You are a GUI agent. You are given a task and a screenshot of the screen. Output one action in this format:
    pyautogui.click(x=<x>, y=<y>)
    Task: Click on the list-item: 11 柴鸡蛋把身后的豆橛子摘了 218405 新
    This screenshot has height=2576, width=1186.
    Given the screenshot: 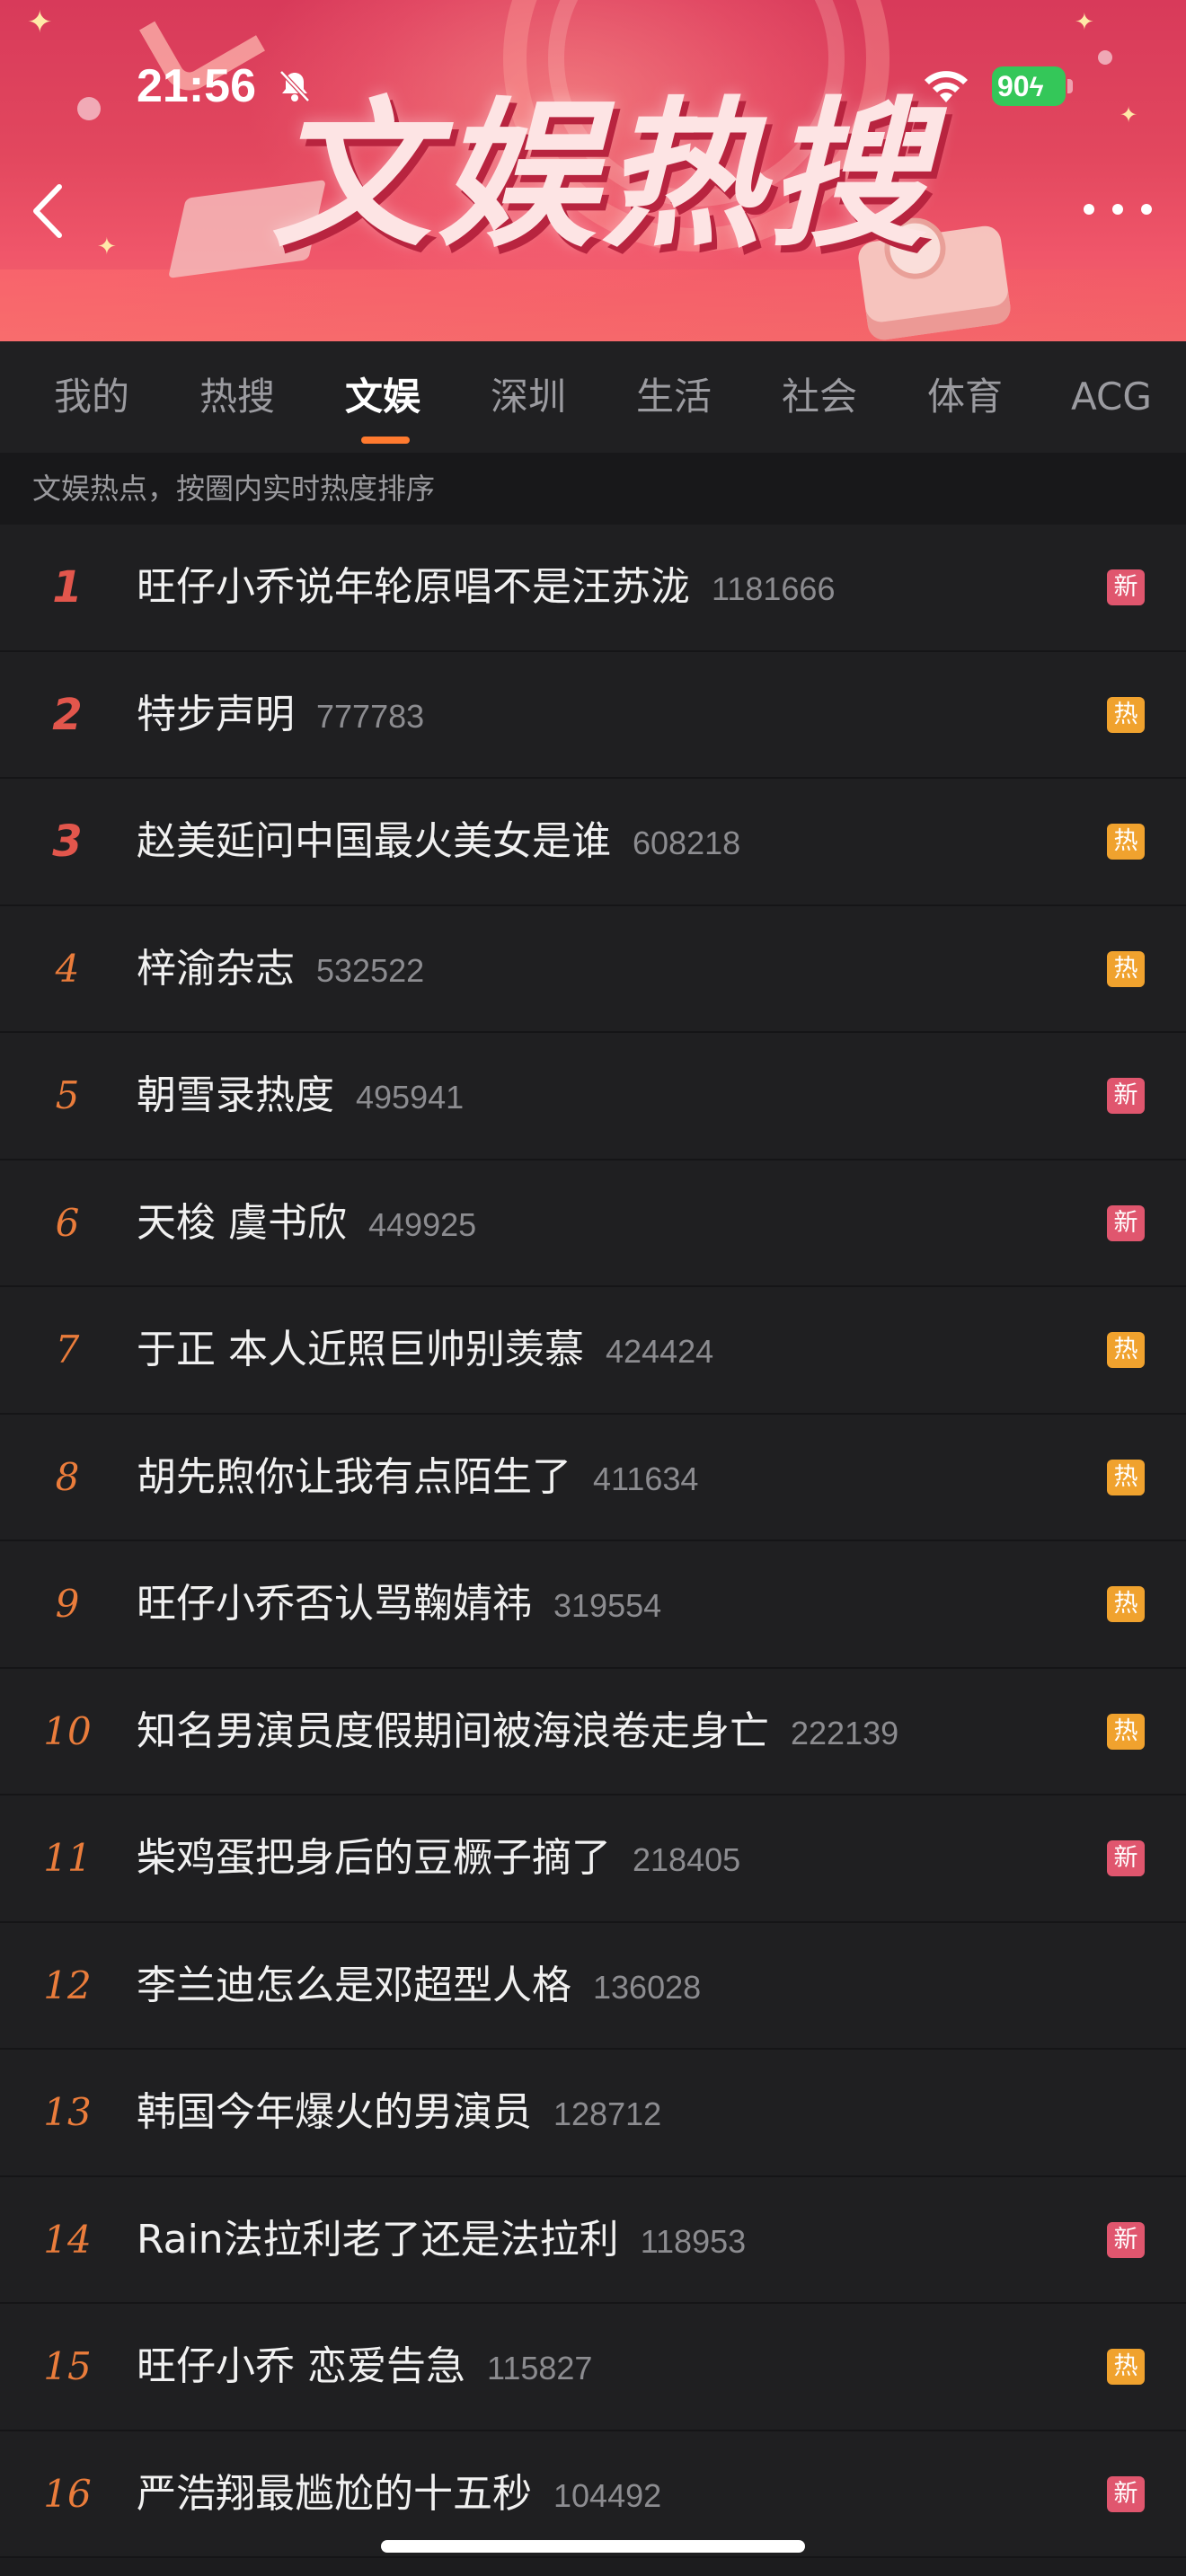 What is the action you would take?
    pyautogui.click(x=593, y=1859)
    